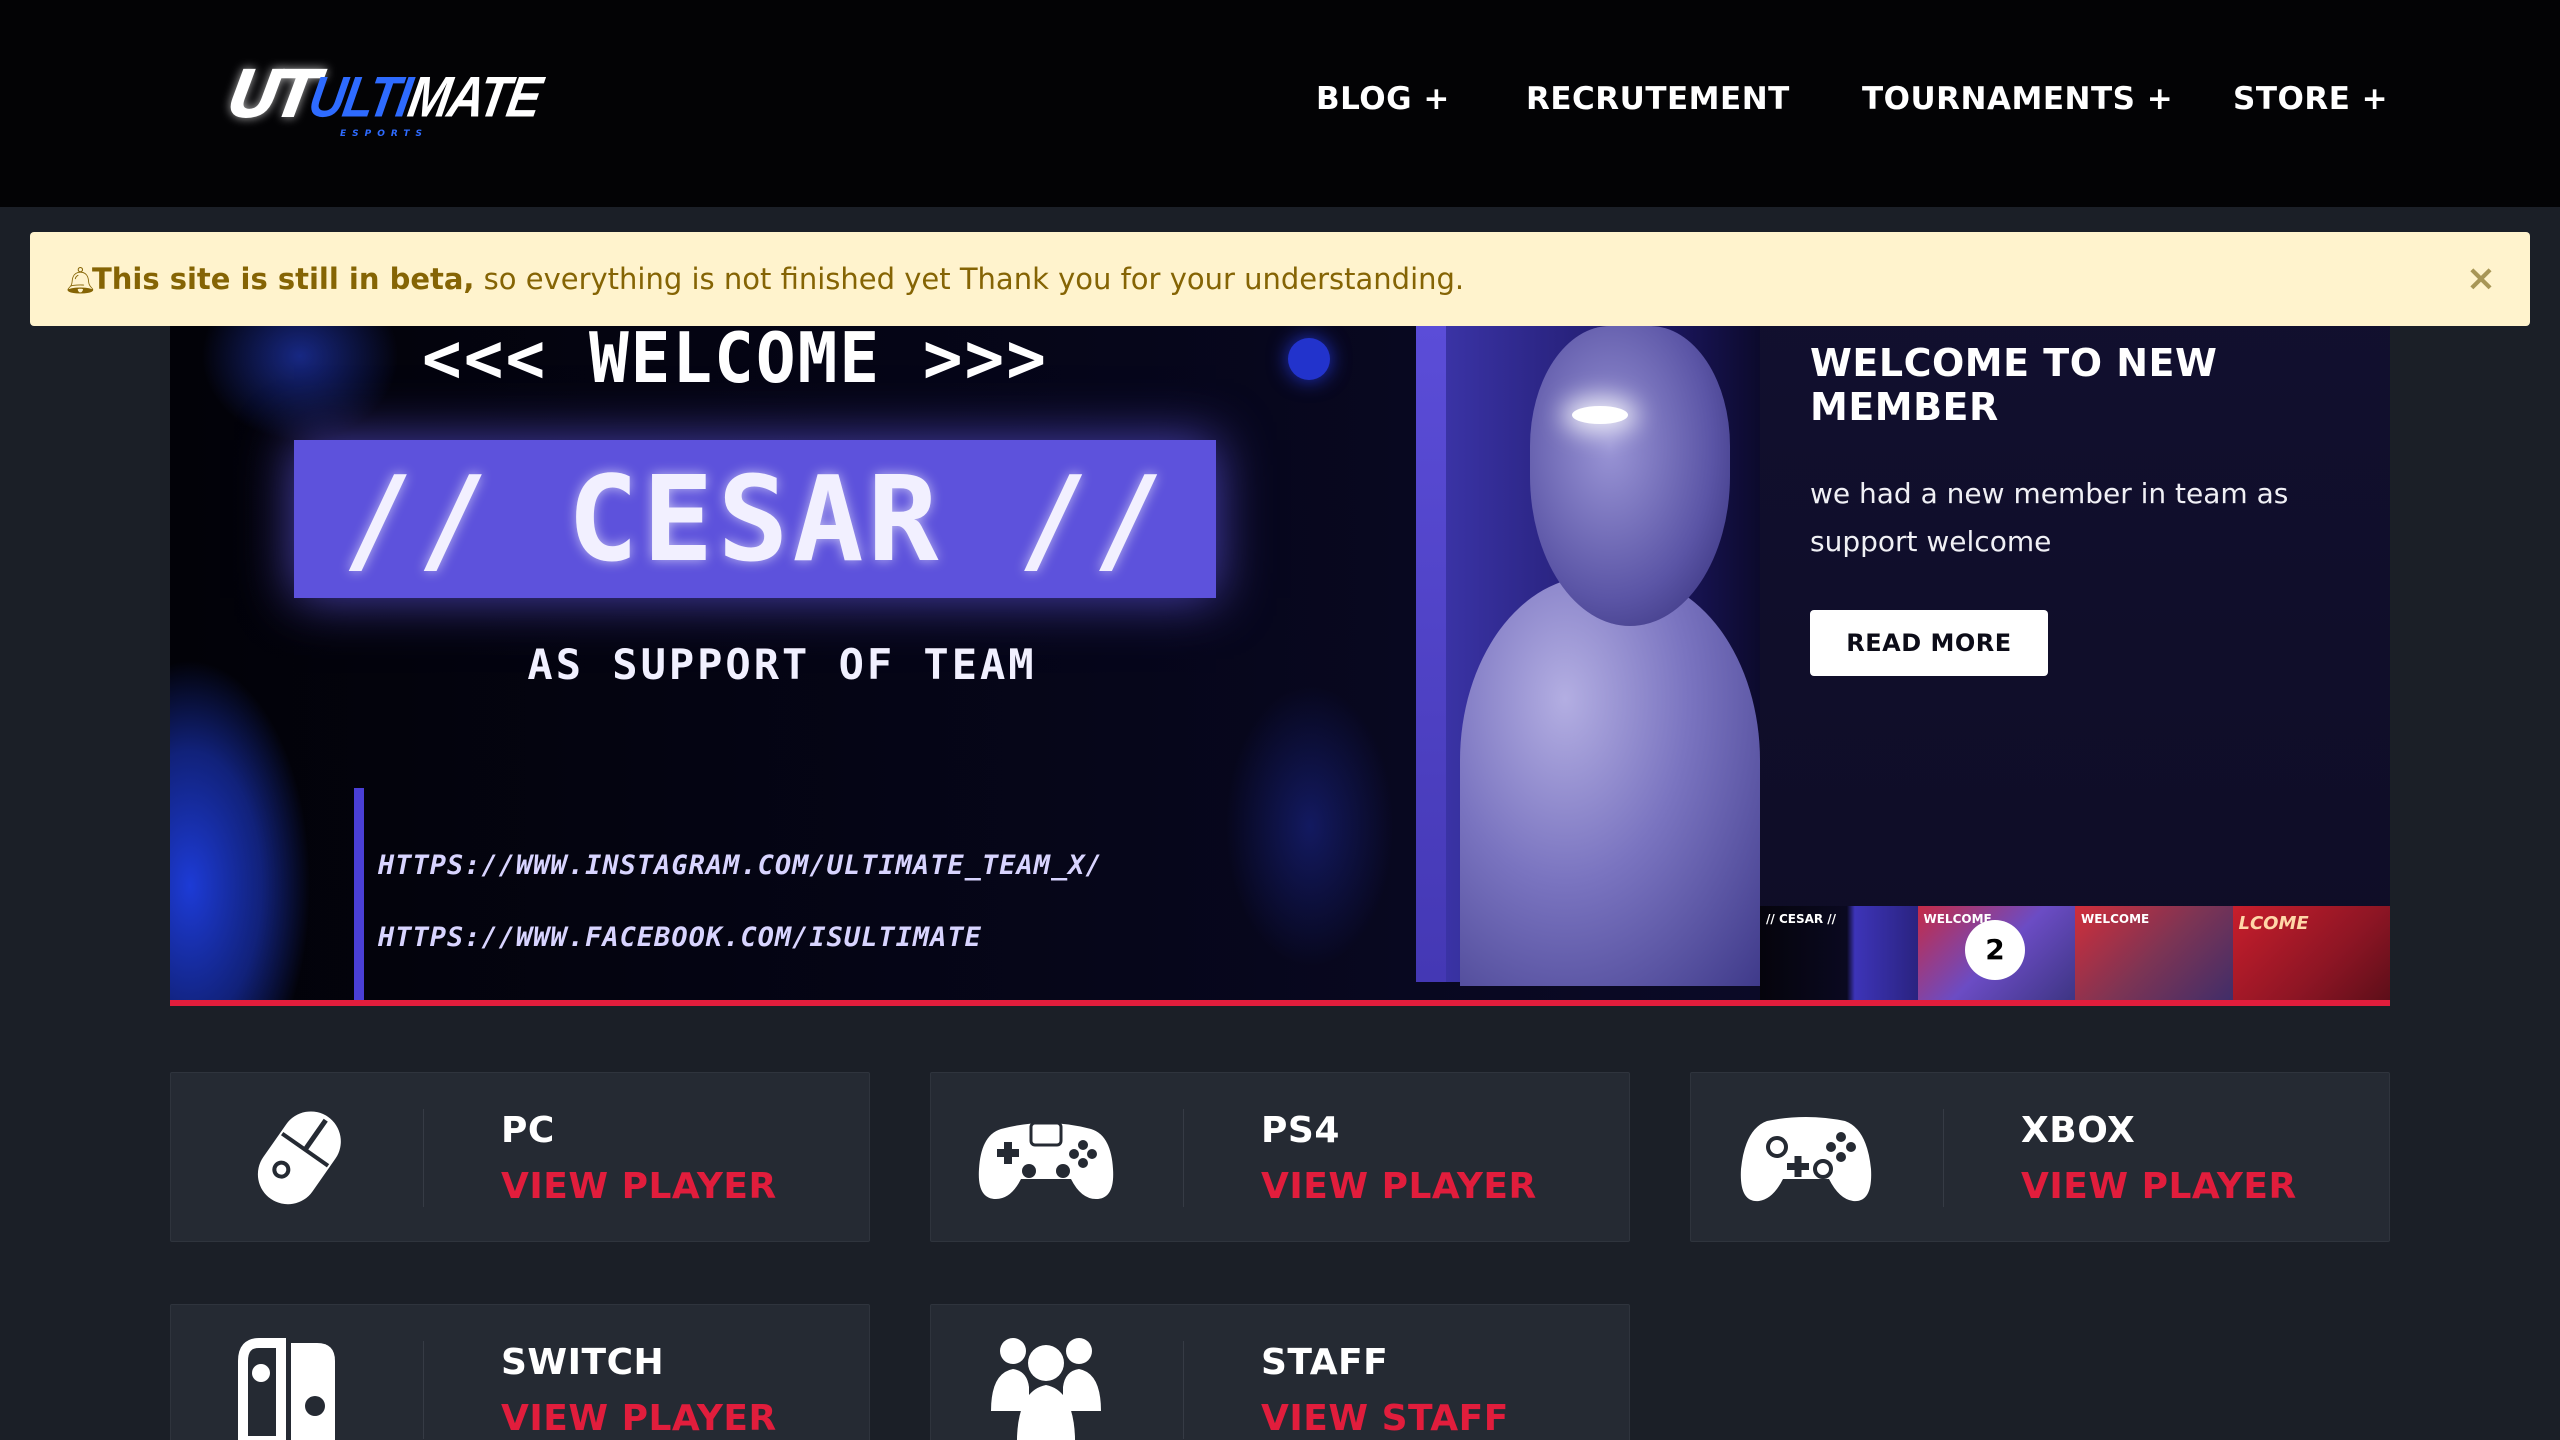 This screenshot has height=1440, width=2560. What do you see at coordinates (1280, 1157) in the screenshot?
I see `platform-card-ps4: PS4 VIEW PLAYER` at bounding box center [1280, 1157].